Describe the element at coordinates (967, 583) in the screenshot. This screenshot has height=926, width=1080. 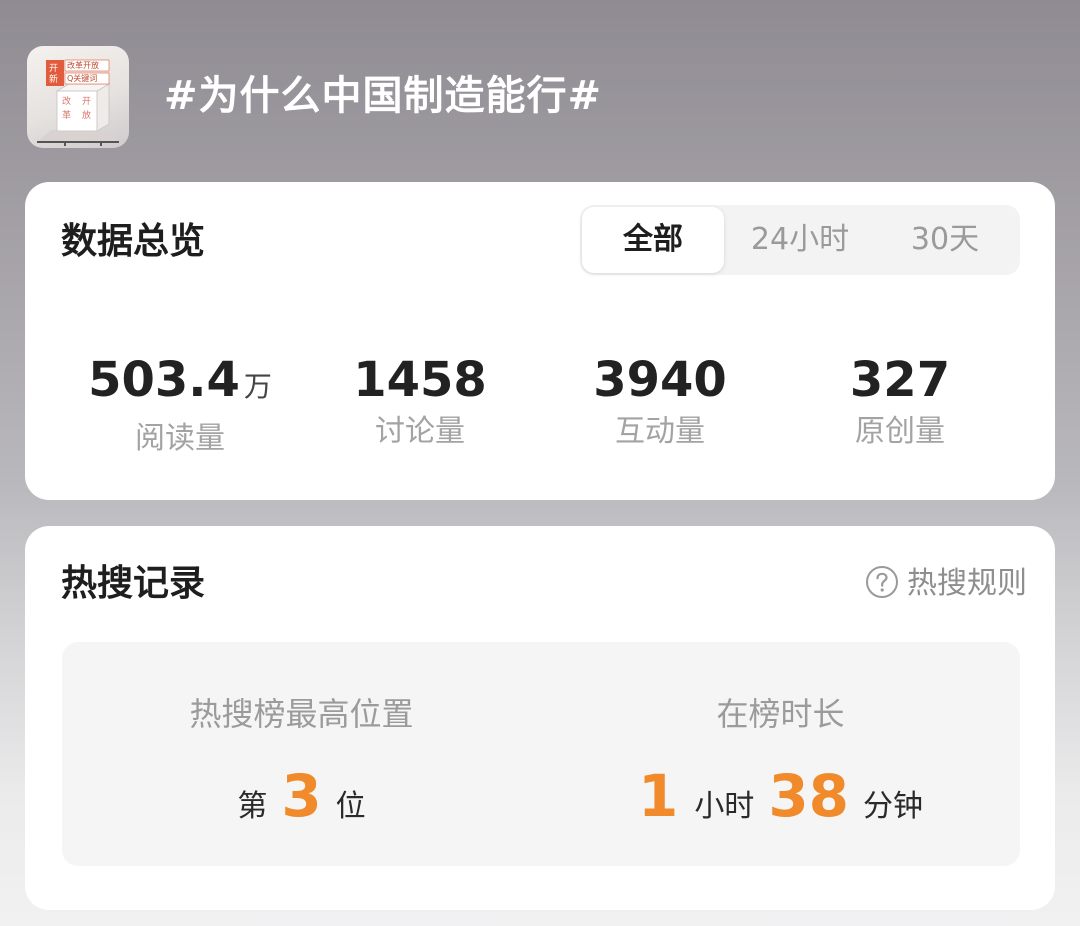
I see `hot-search-rules-label: 热搜规则` at that location.